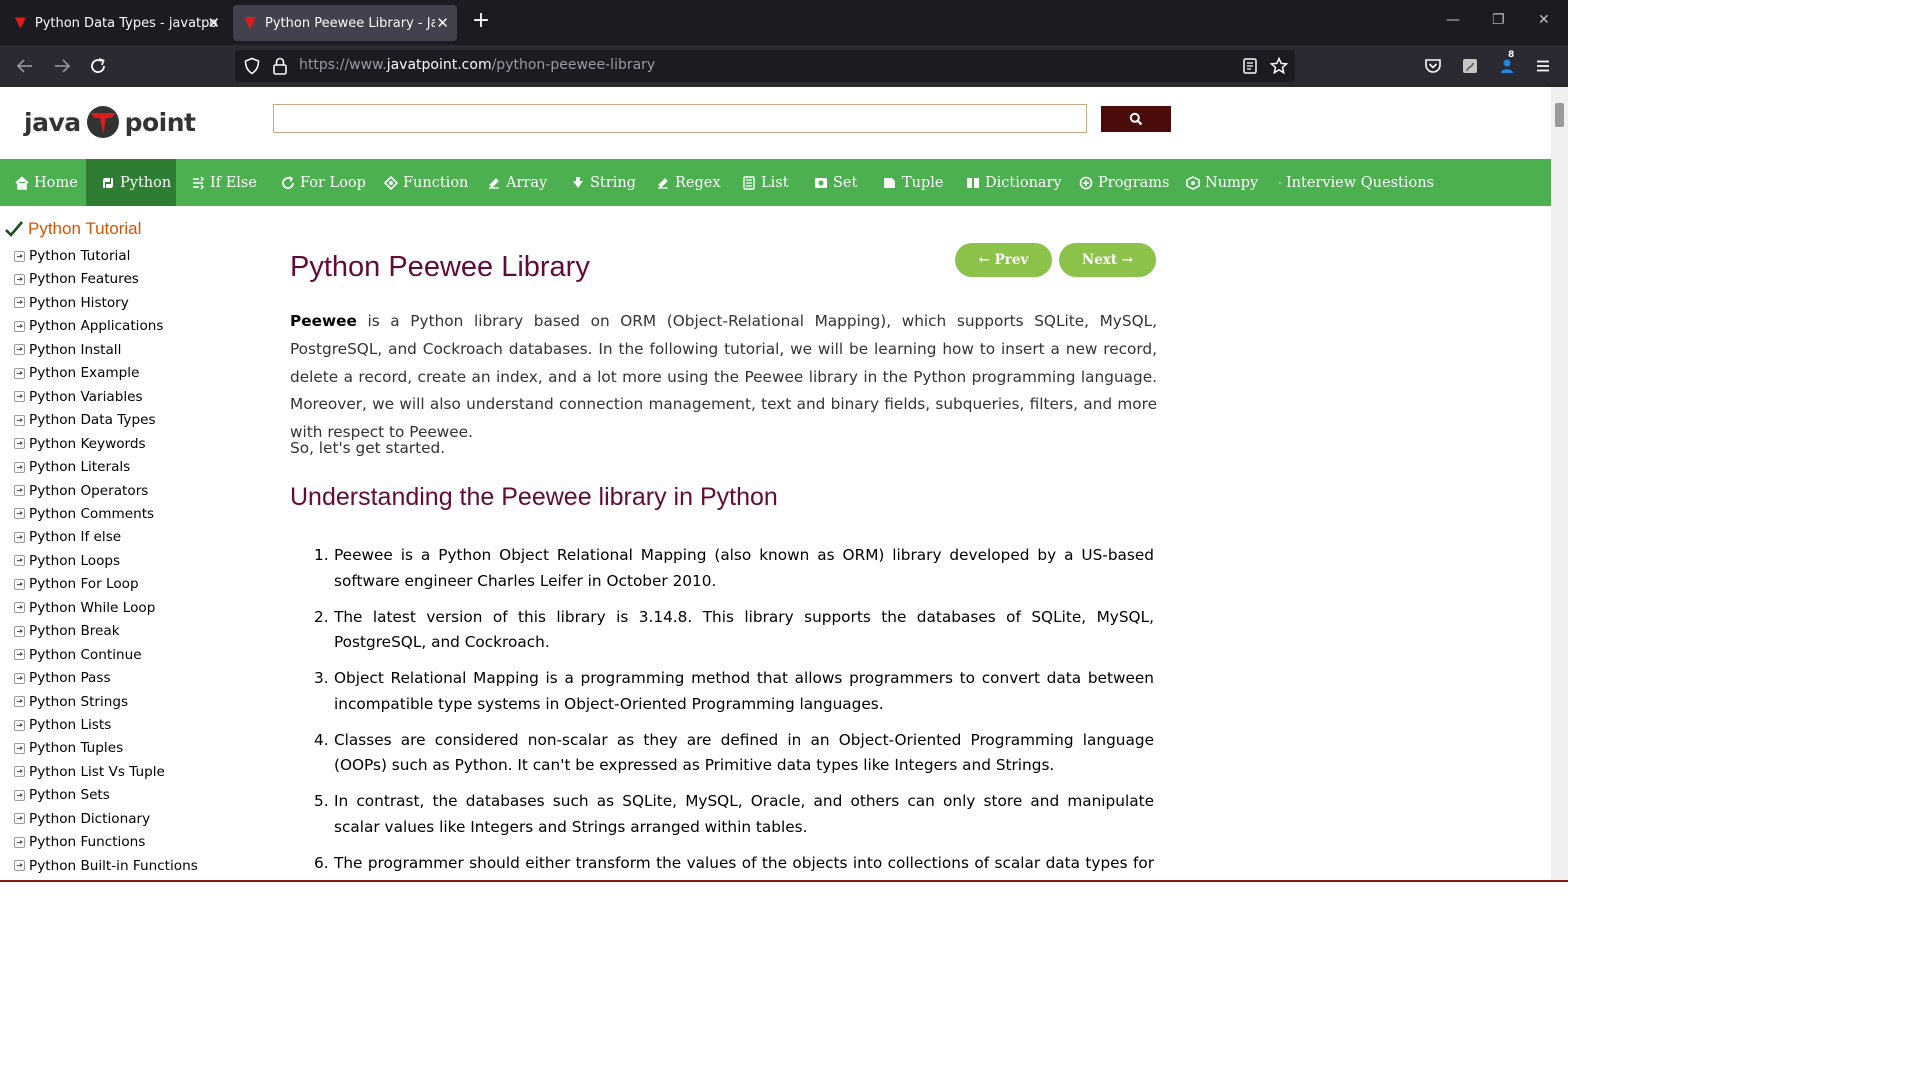  I want to click on sidebar-item: Python Example, so click(76, 373).